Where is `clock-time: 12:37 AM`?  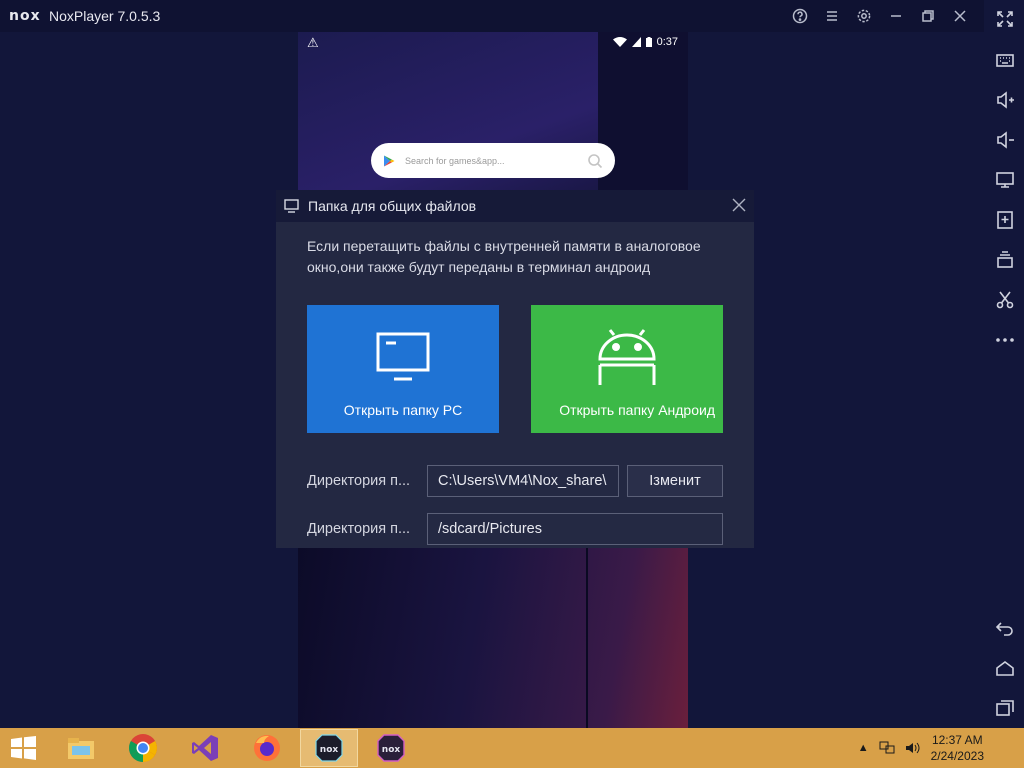
clock-time: 12:37 AM is located at coordinates (957, 740).